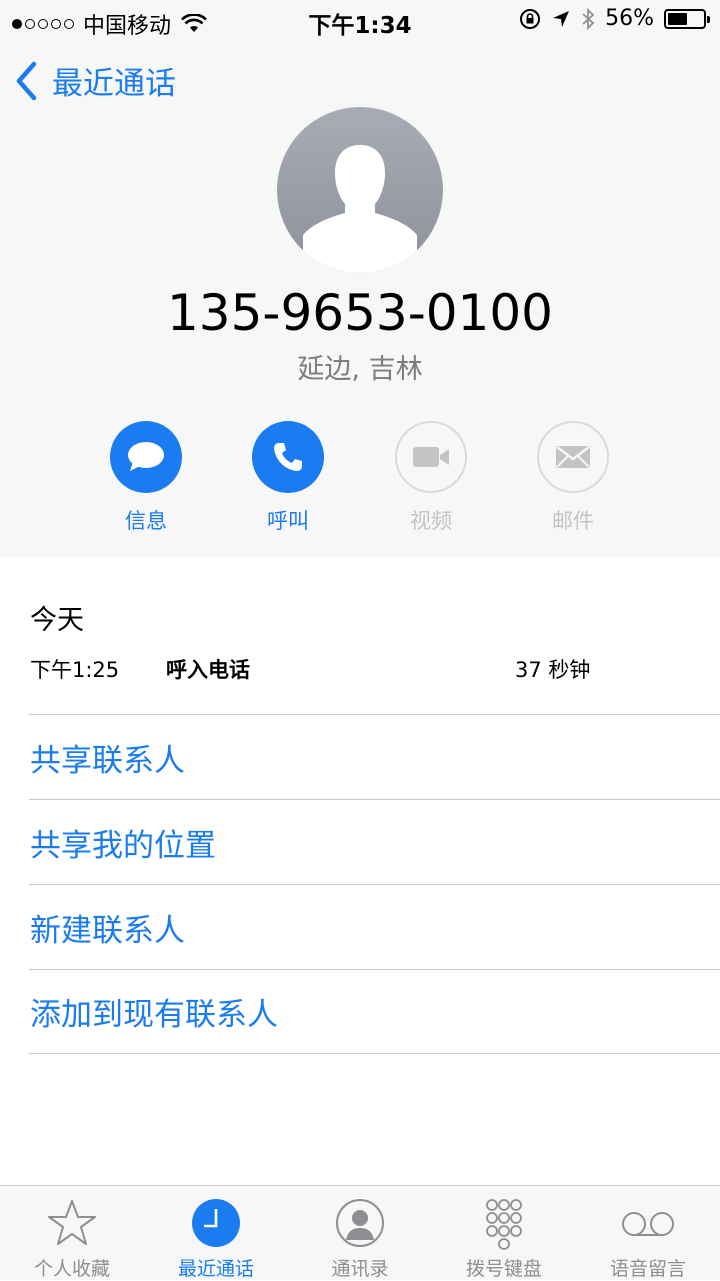 This screenshot has height=1281, width=720. I want to click on location-arrow-icon, so click(561, 18).